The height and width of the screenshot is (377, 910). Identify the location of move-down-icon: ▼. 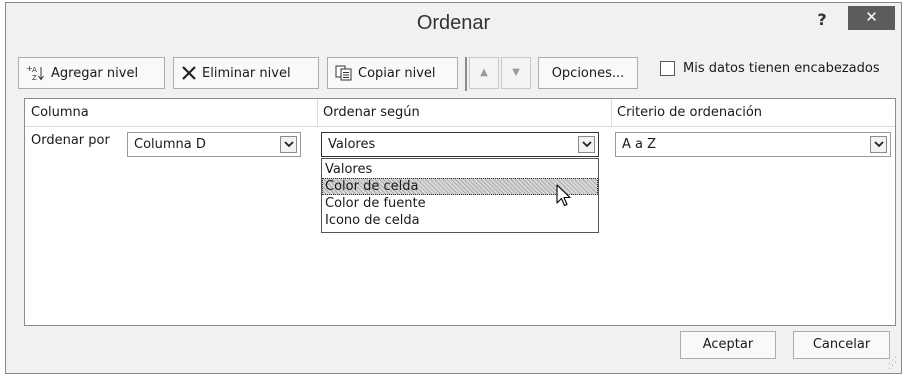
(516, 72).